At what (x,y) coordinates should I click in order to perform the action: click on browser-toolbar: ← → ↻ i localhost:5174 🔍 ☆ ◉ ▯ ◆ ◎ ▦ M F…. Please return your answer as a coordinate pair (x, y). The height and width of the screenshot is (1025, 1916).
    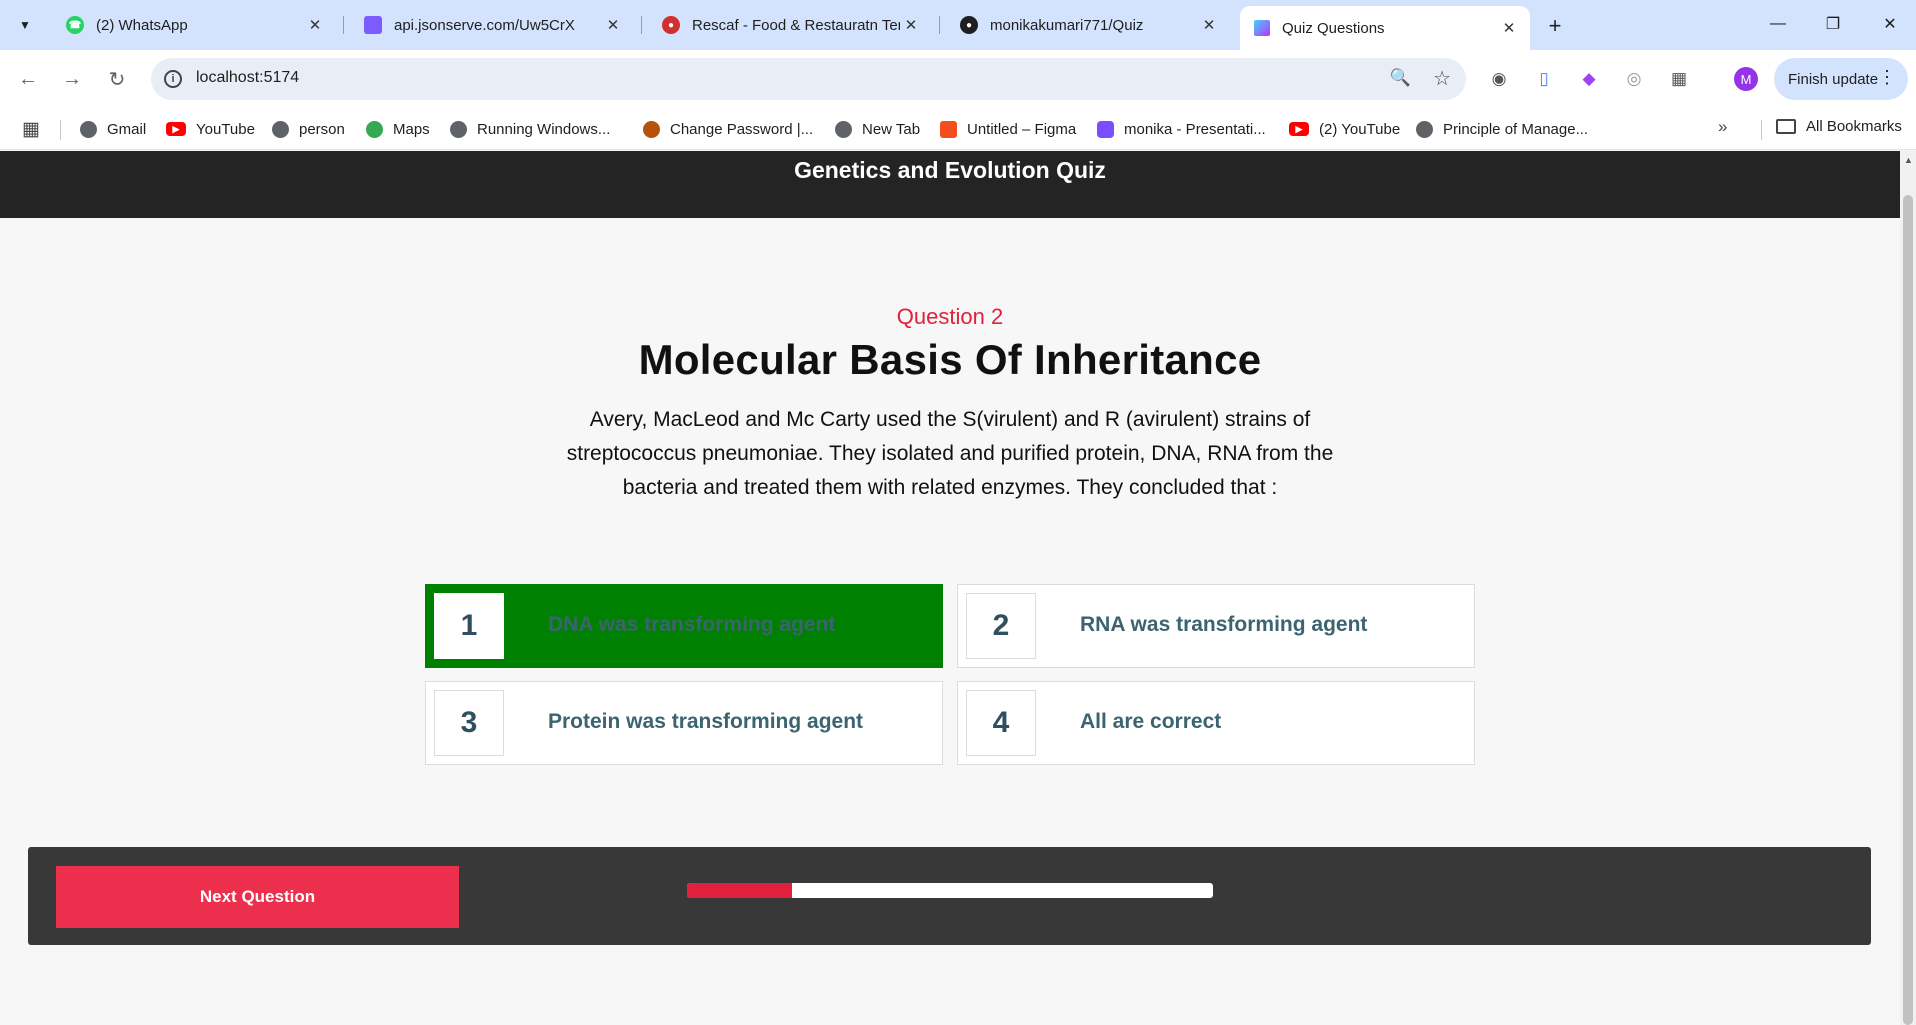
    Looking at the image, I should click on (958, 79).